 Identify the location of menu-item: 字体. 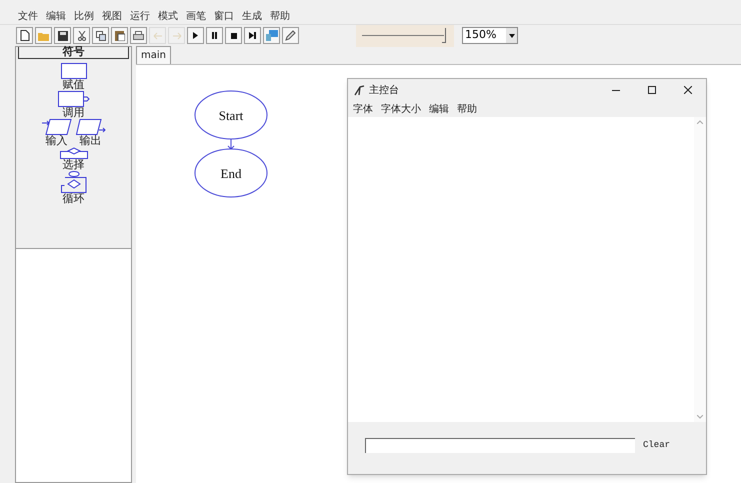
(363, 109).